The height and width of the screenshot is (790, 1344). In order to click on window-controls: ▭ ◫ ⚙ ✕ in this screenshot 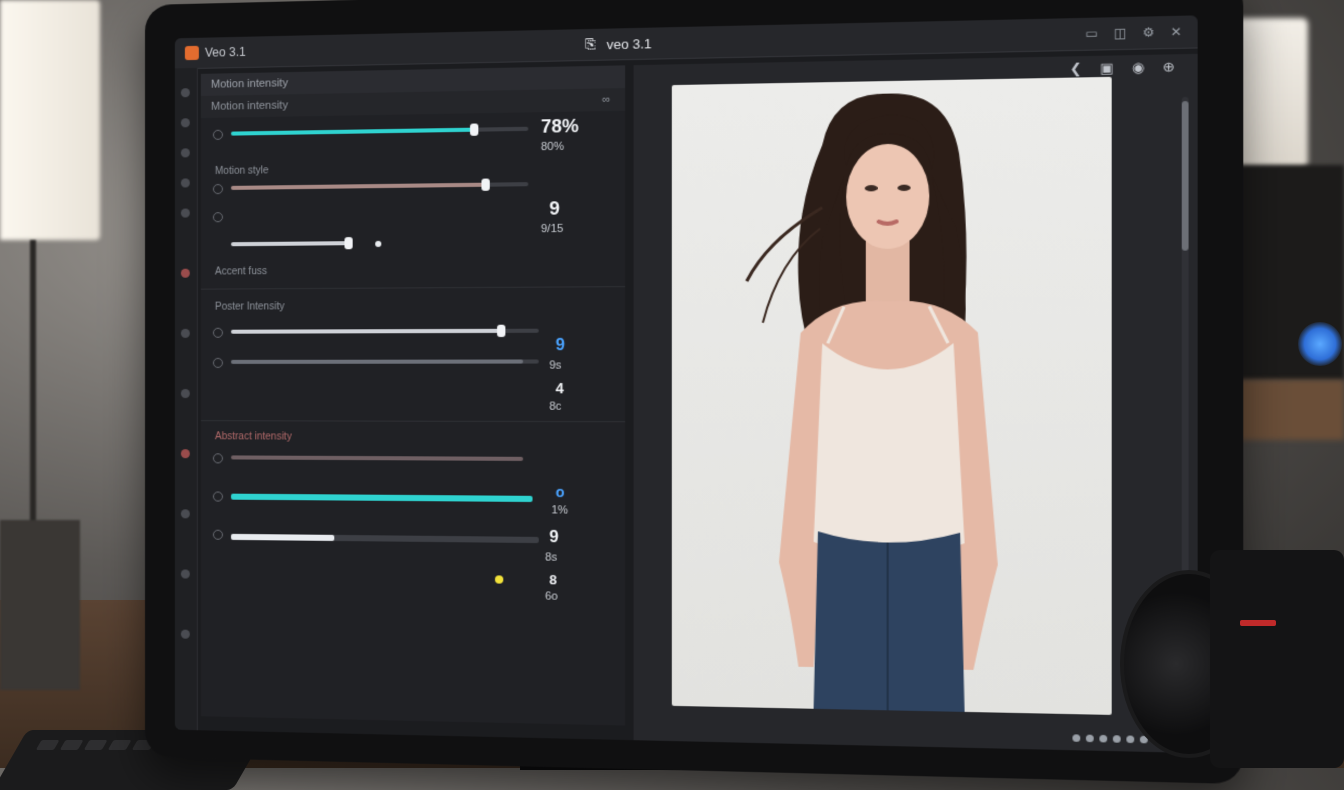, I will do `click(1133, 32)`.